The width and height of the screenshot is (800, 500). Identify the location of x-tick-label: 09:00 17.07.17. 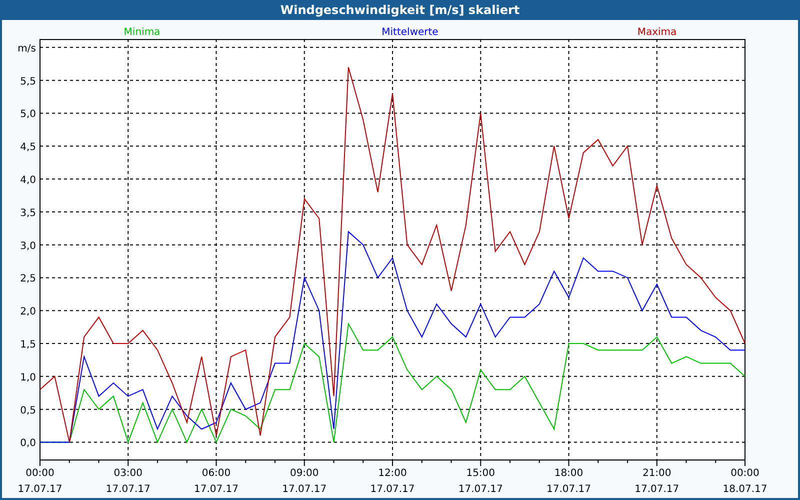
(304, 481).